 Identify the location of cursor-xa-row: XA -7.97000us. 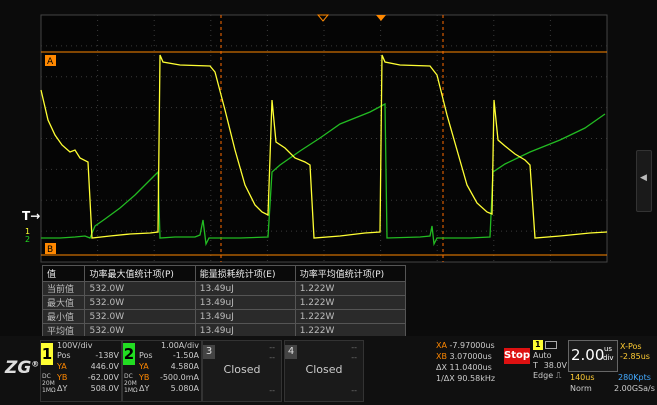
(469, 345).